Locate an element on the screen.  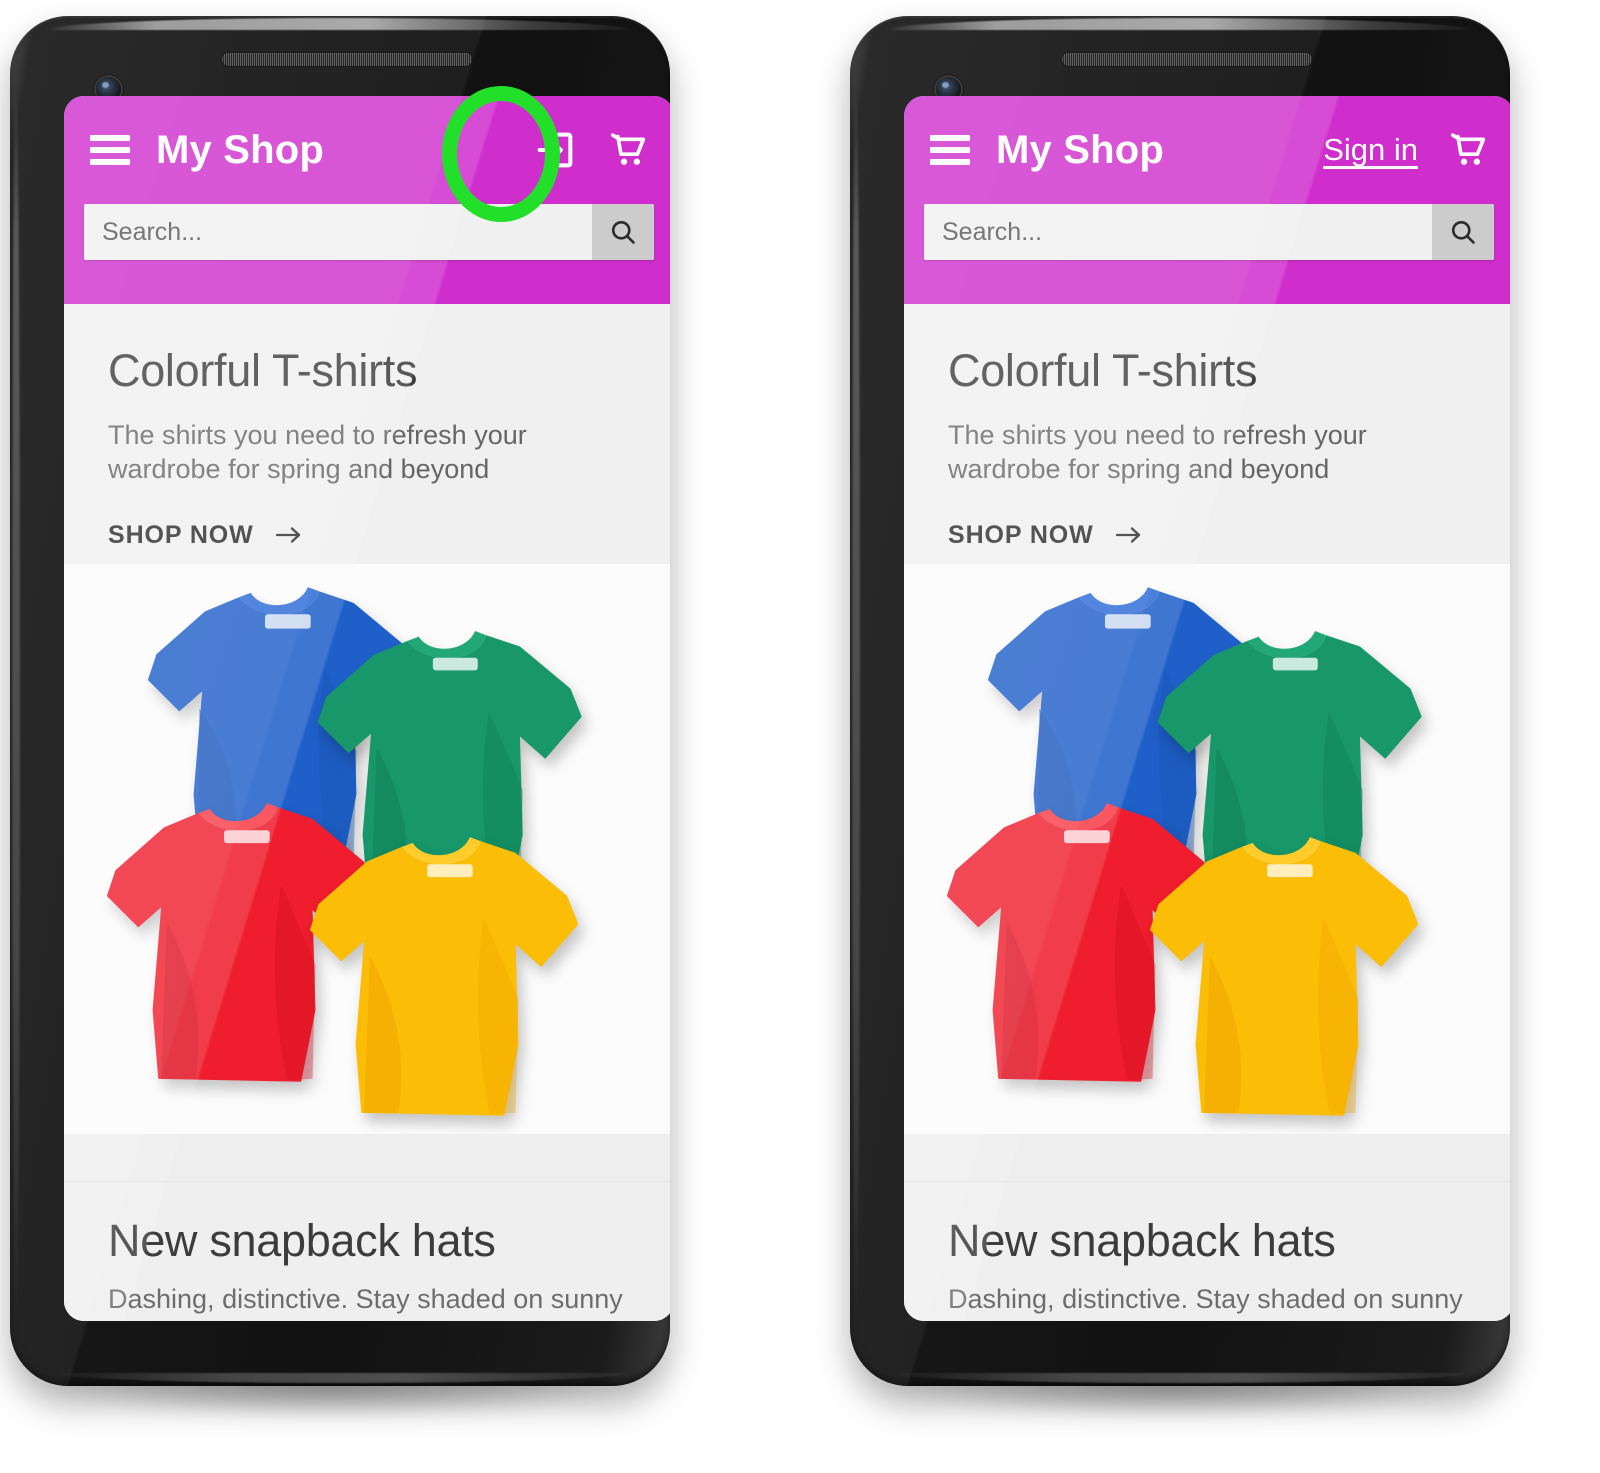
app-bar-actions: Sign in is located at coordinates (1407, 150).